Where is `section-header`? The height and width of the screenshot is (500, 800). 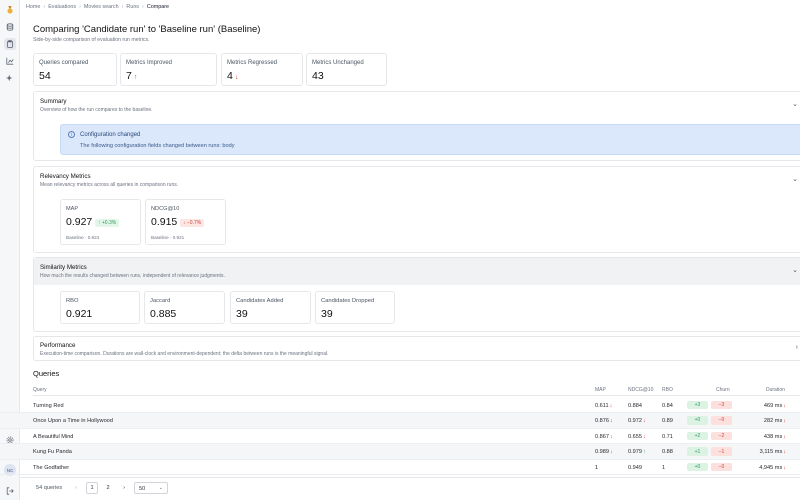 section-header is located at coordinates (417, 271).